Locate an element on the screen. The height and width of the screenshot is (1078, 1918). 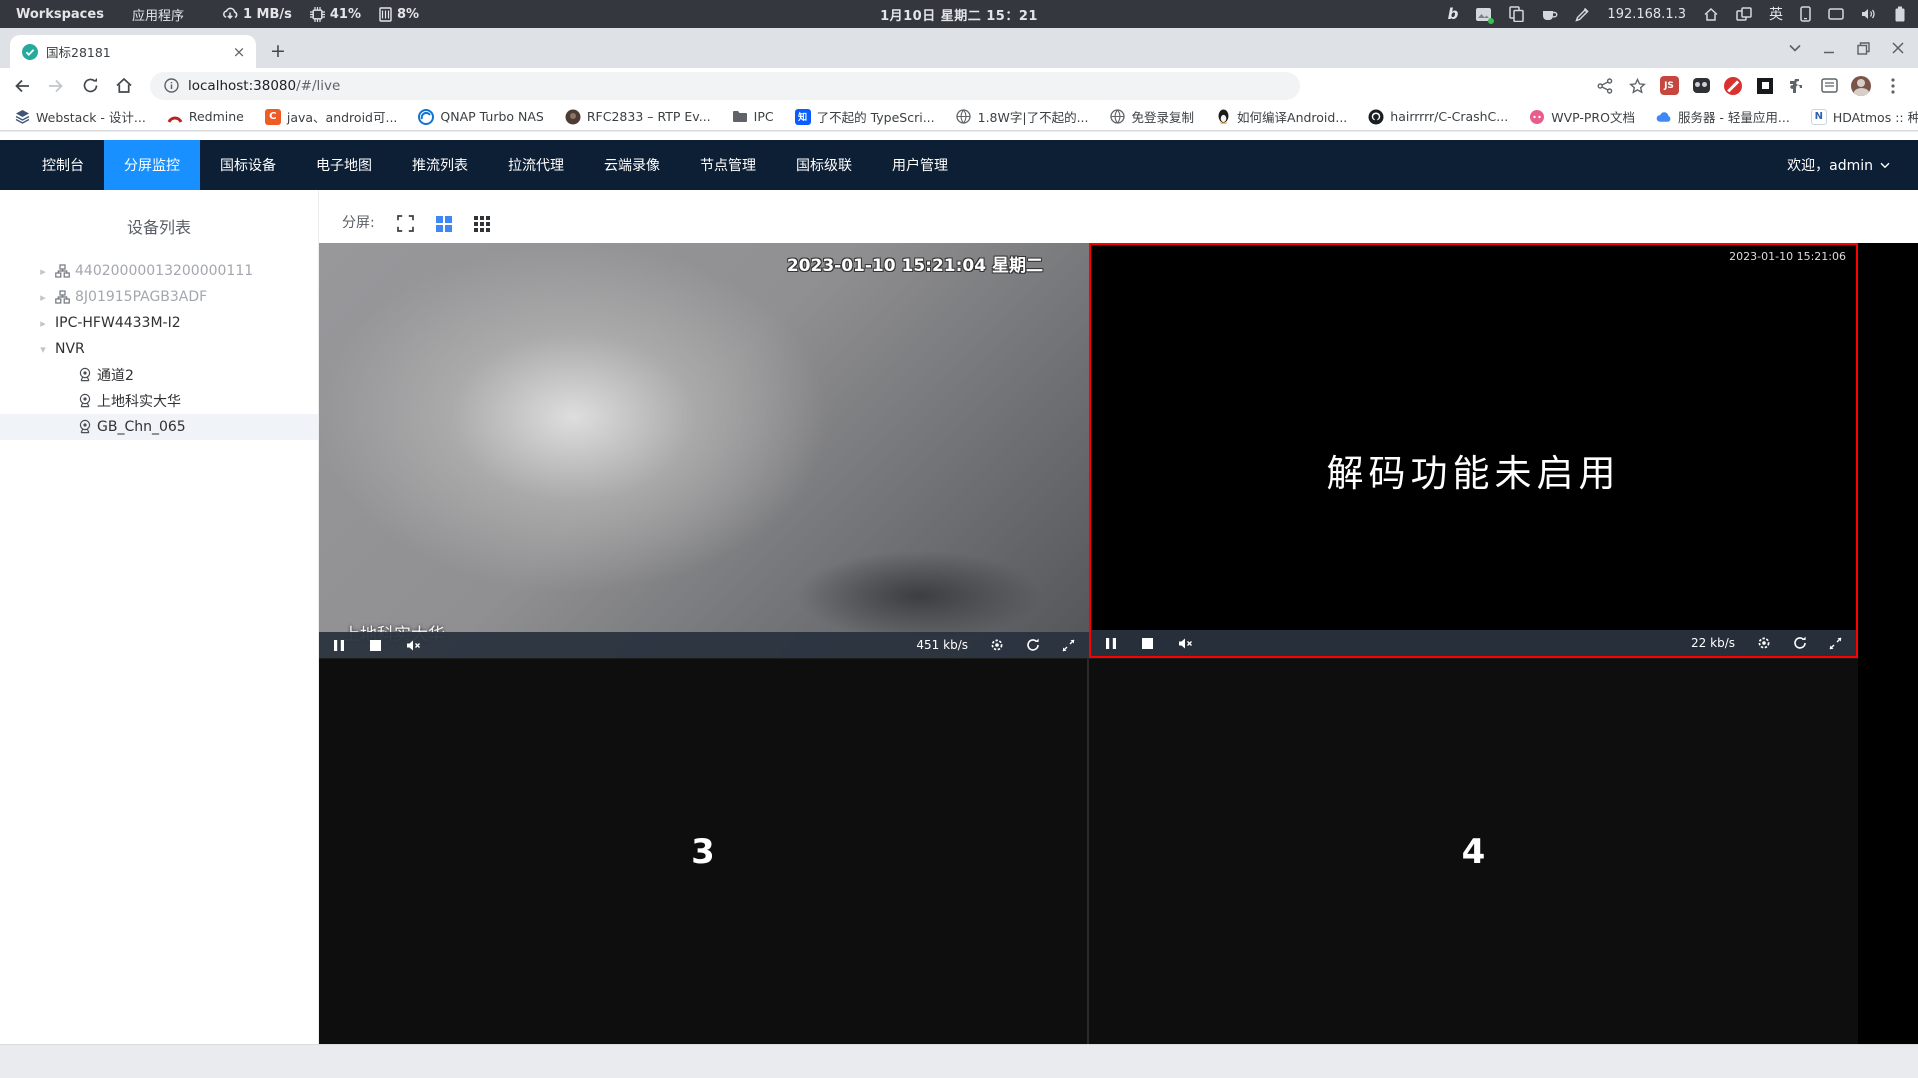
bookmark-redmine: Redmine is located at coordinates (205, 117).